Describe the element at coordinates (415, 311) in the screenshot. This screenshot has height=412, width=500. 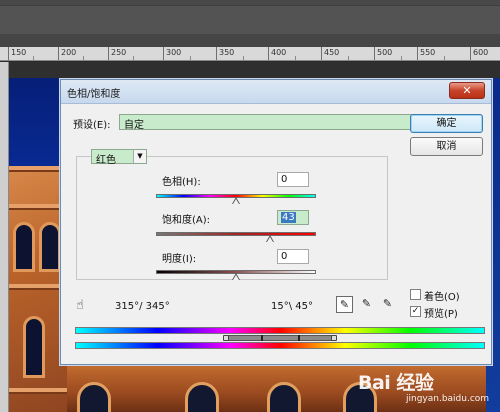
I see `preview-checkbox: ✓` at that location.